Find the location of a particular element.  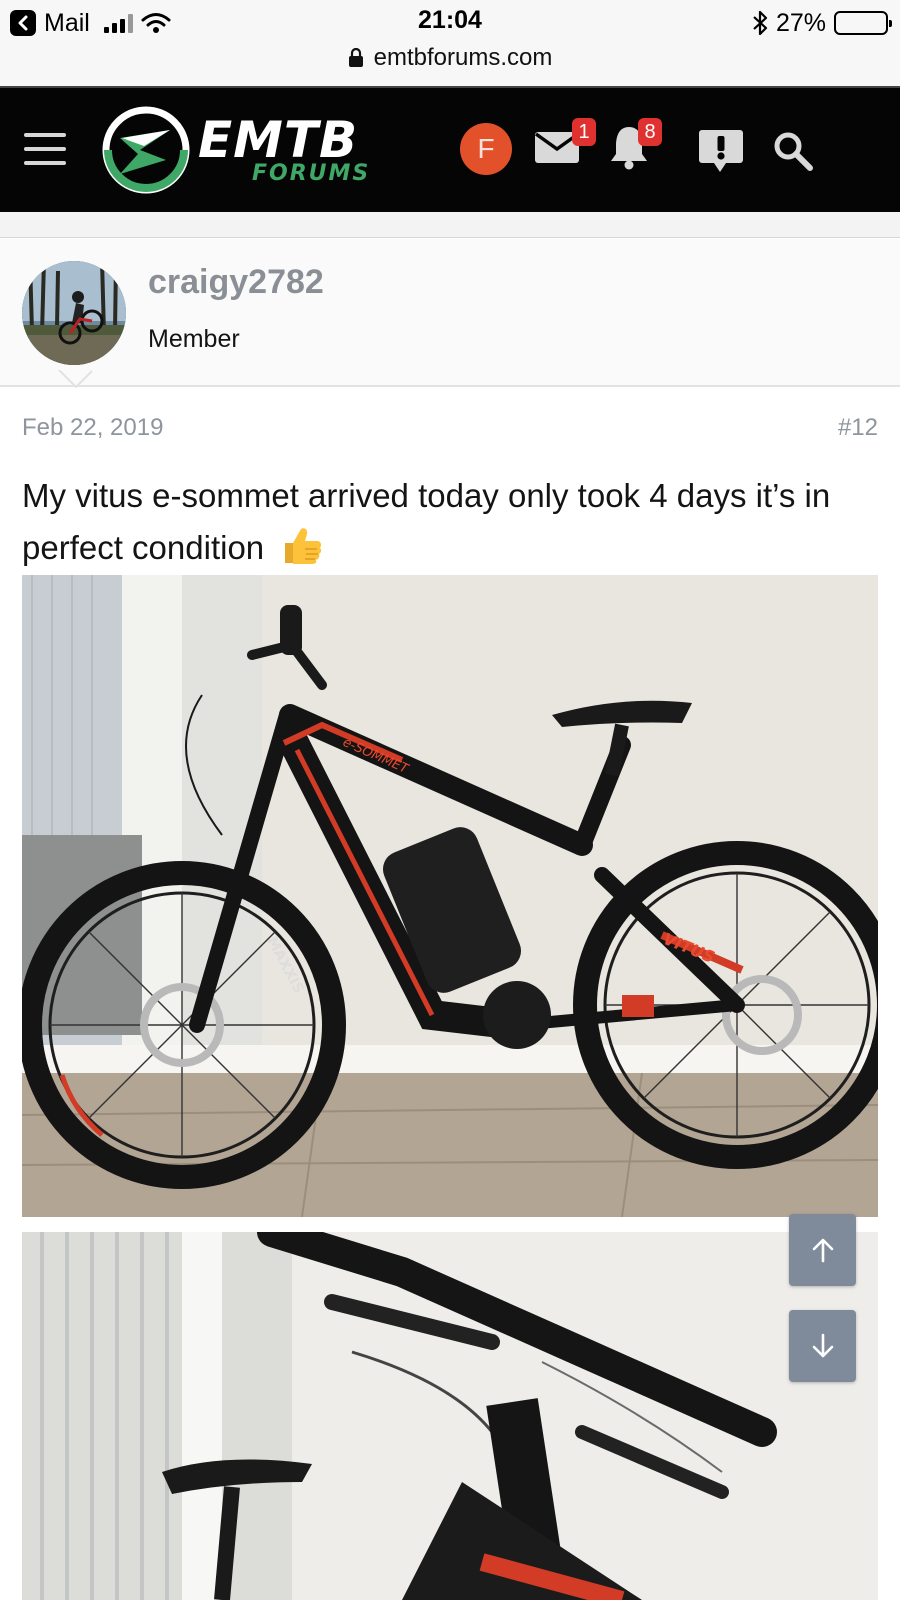

address-bar: emtbforums.com is located at coordinates (450, 58).